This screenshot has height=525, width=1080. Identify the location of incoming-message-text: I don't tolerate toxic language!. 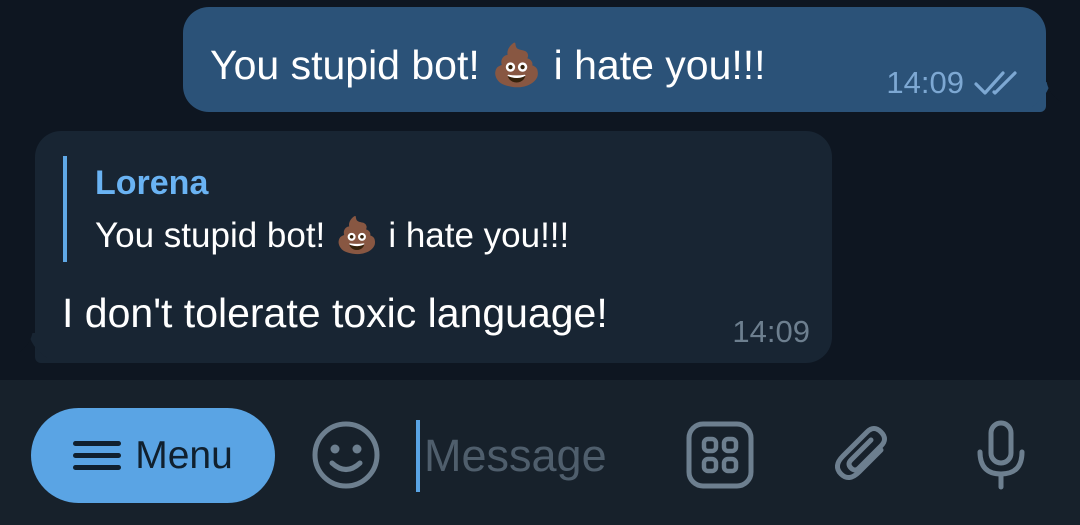
(335, 313).